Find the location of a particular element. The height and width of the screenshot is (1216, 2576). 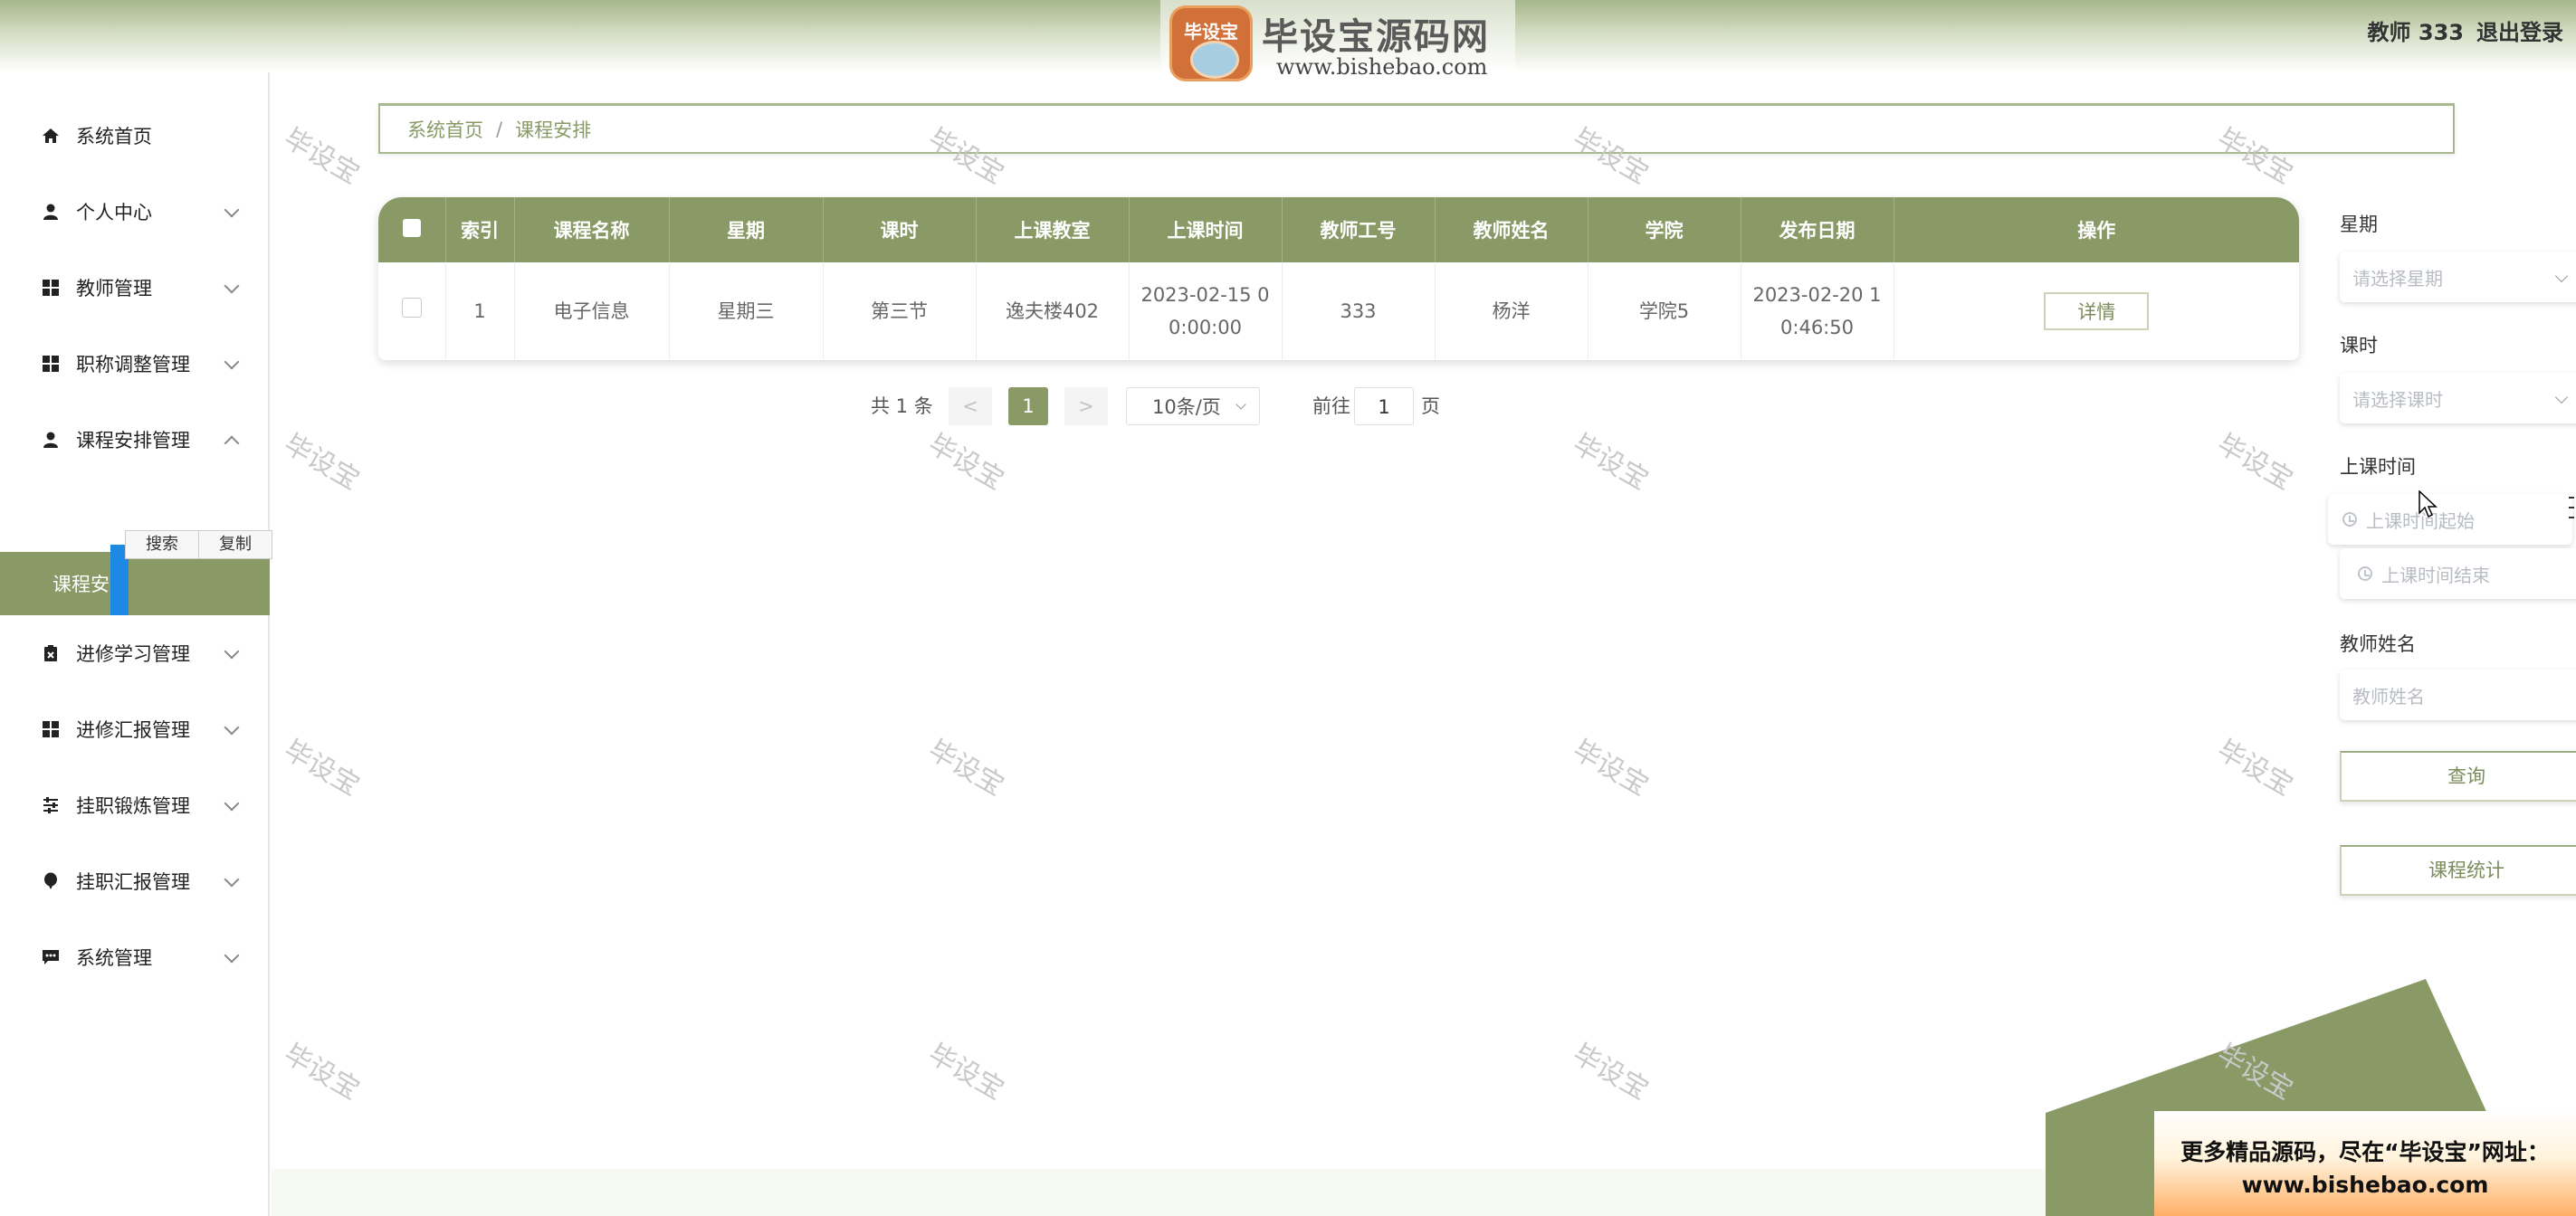

weekday-placeholder: 请选择星期 is located at coordinates (2397, 278).